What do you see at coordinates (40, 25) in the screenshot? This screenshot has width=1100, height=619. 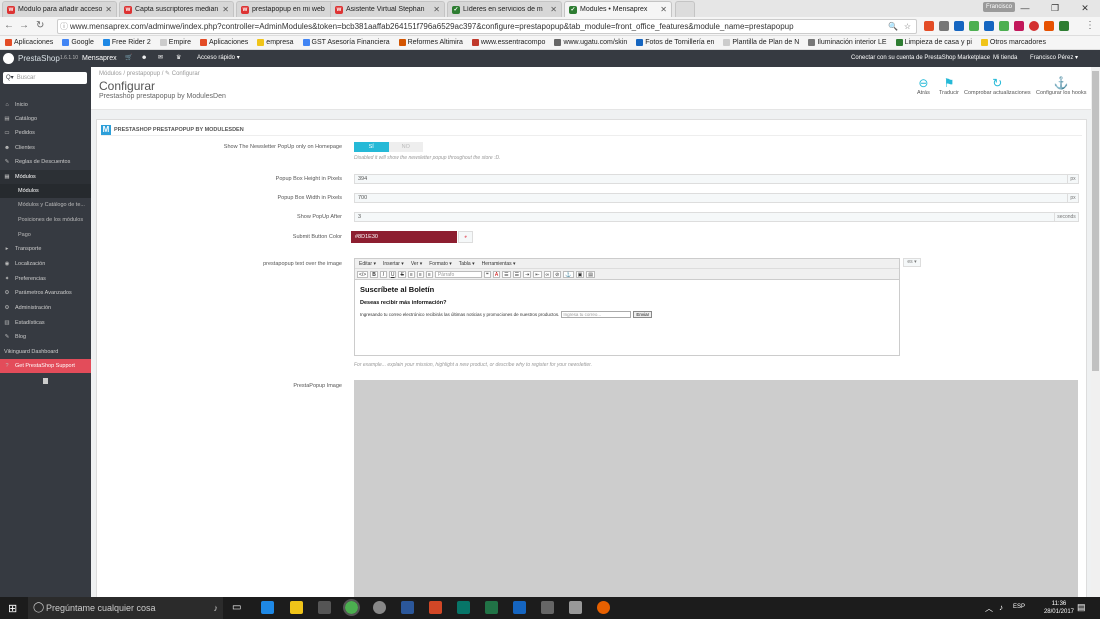 I see `reload-icon: ↻` at bounding box center [40, 25].